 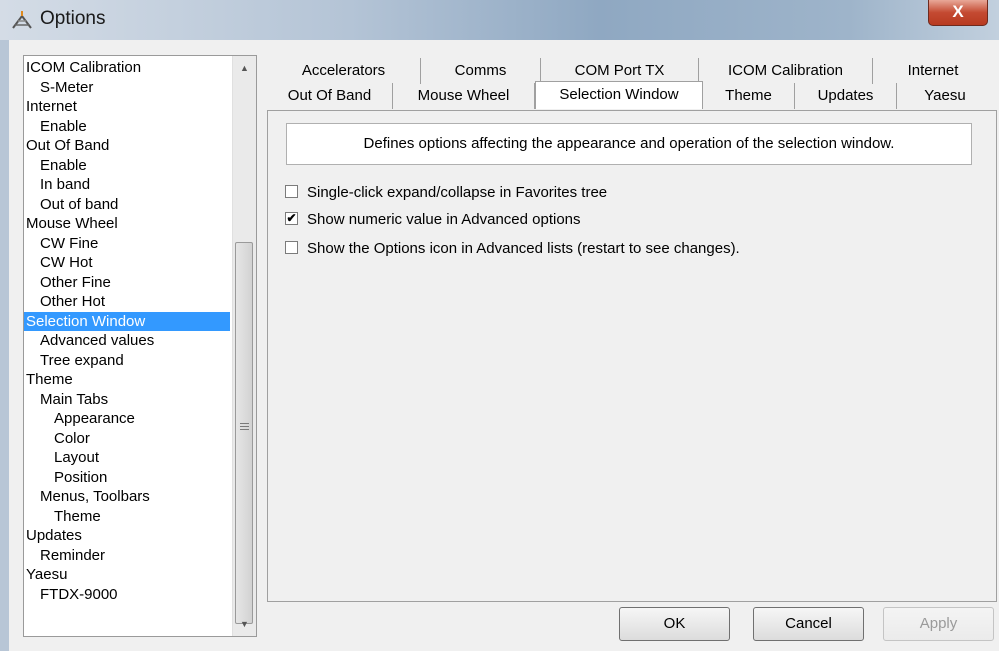 I want to click on cancel-button: Cancel, so click(x=808, y=624).